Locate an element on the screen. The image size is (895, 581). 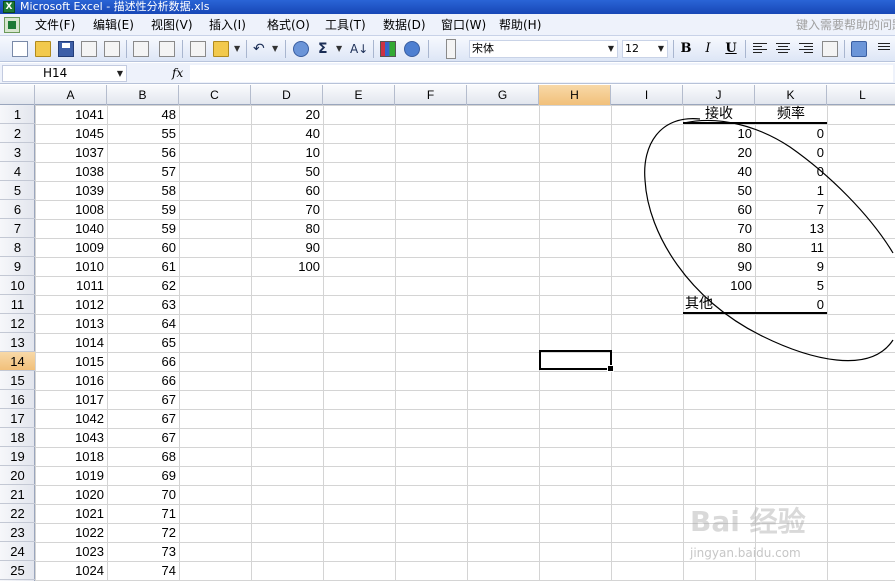
row-header-12: 12 is located at coordinates (17, 323).